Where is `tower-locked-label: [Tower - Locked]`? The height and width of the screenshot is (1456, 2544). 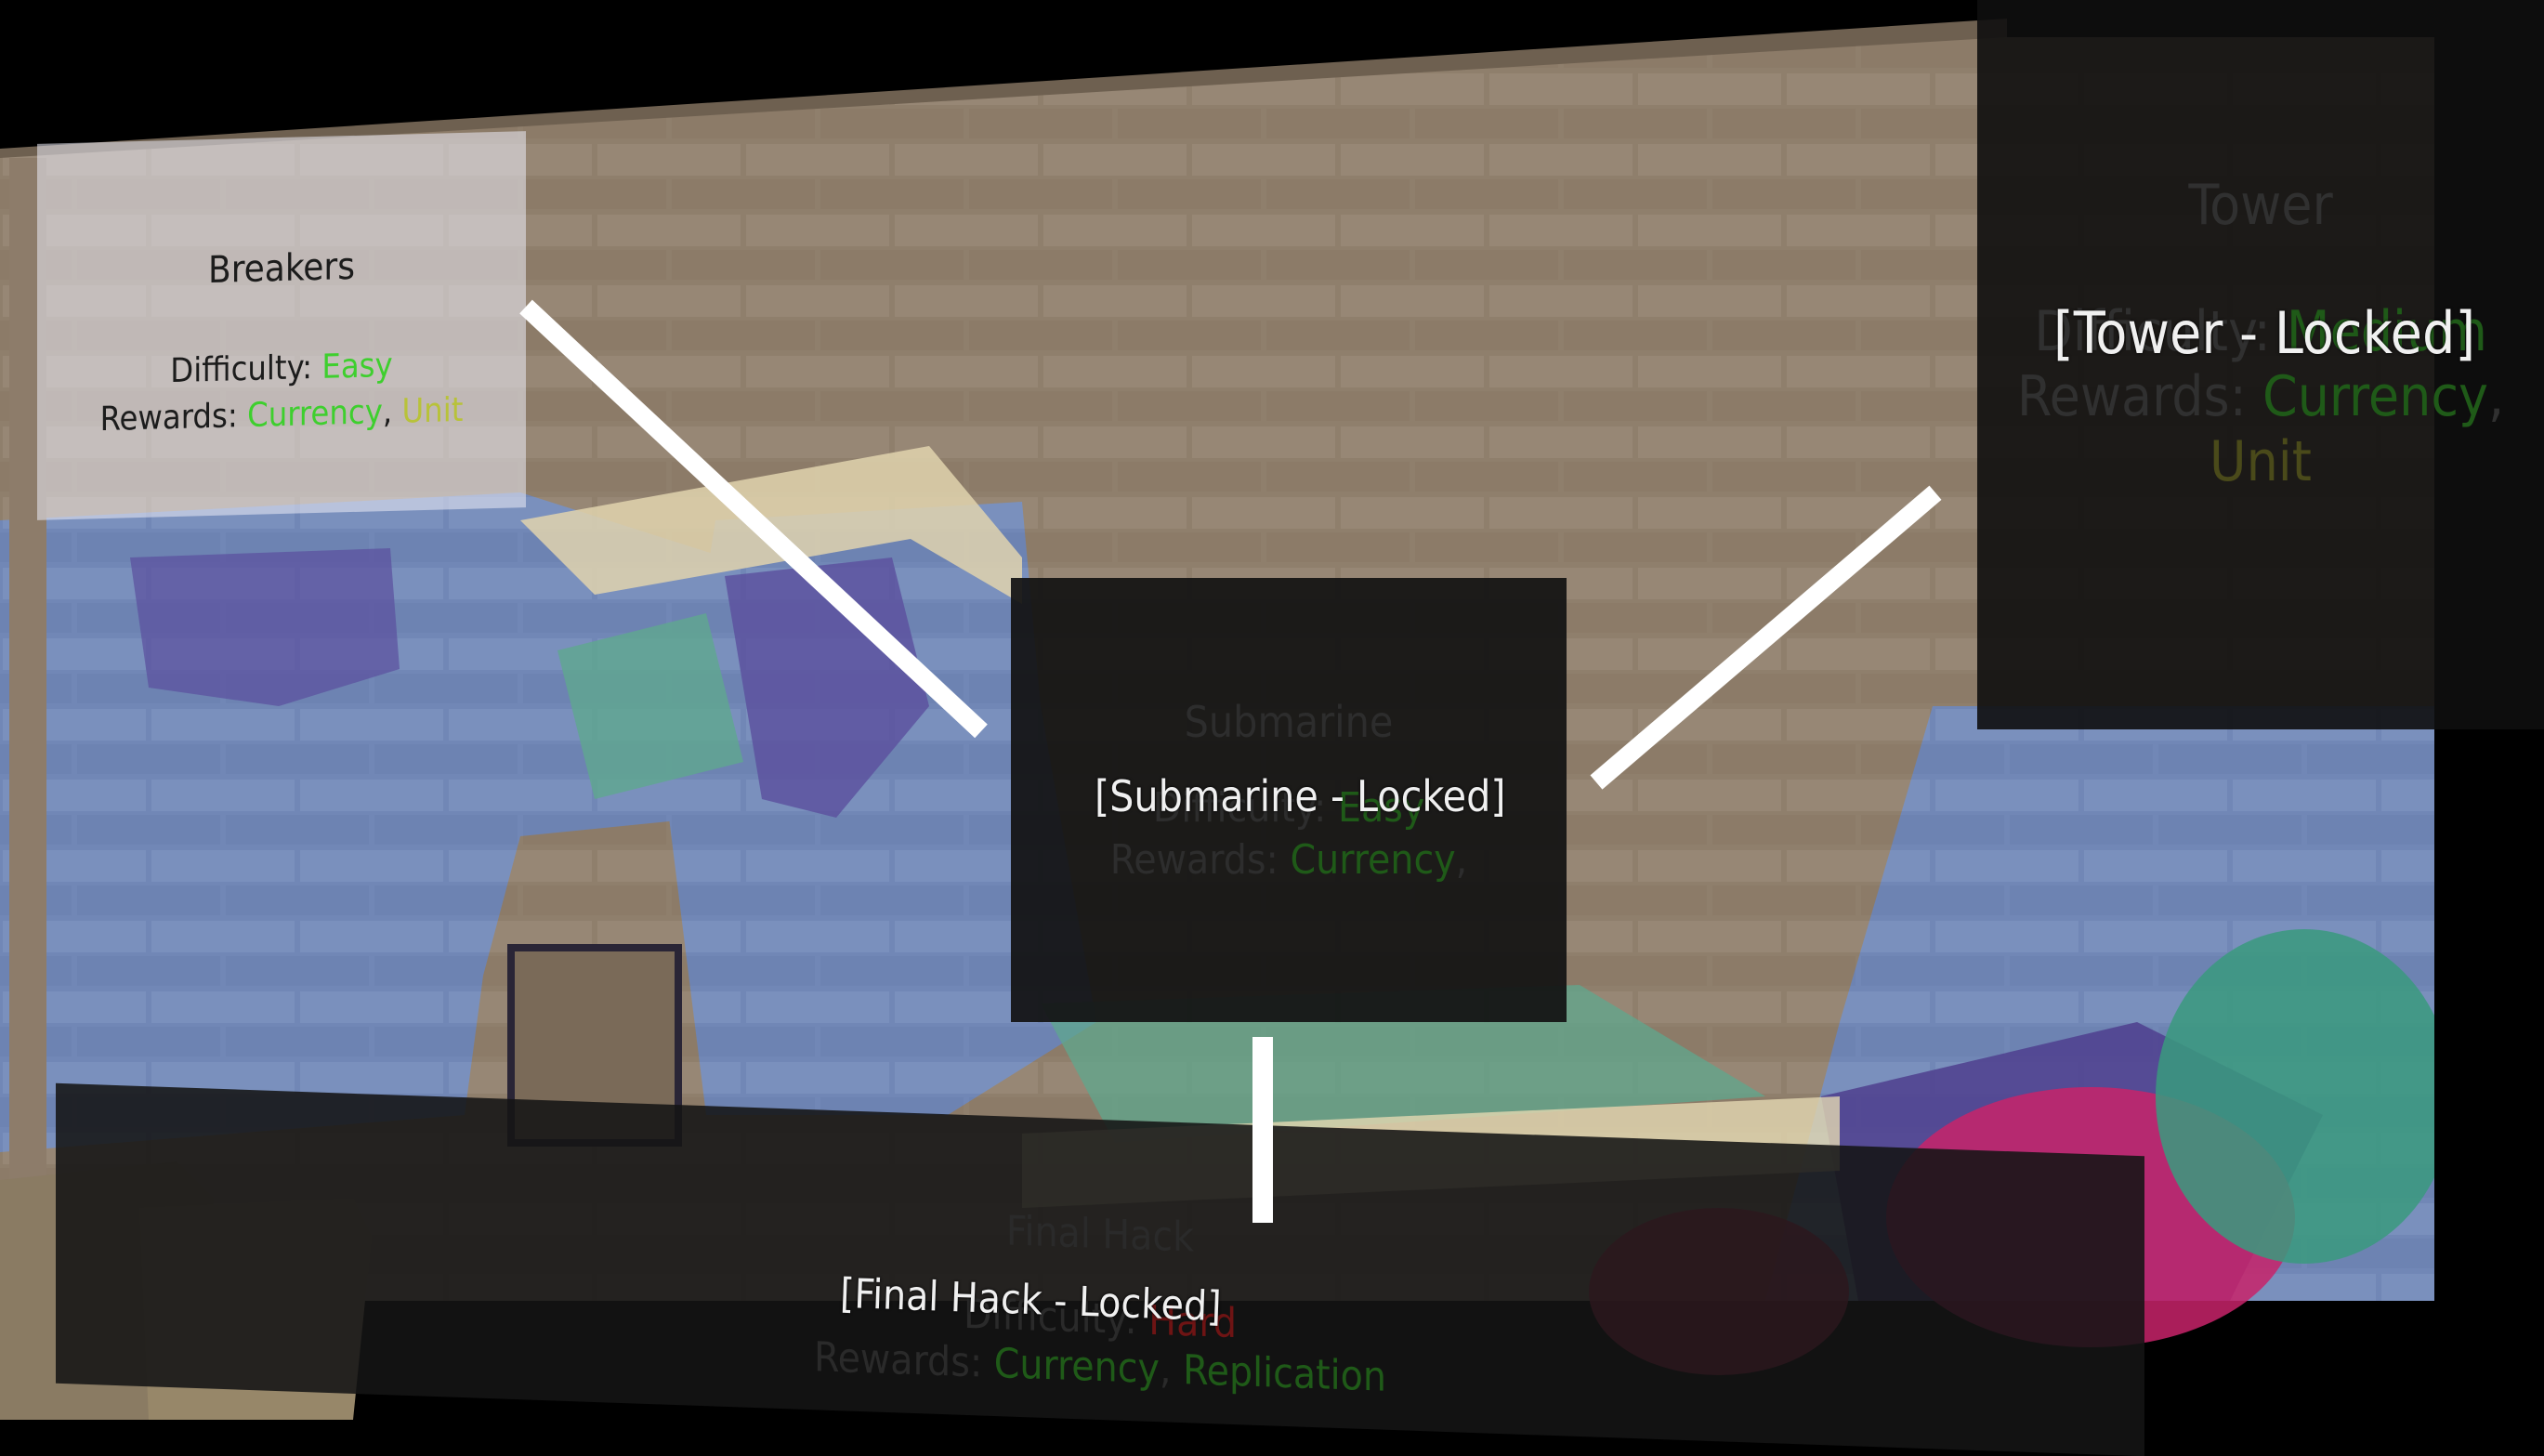
tower-locked-label: [Tower - Locked] is located at coordinates (2264, 333).